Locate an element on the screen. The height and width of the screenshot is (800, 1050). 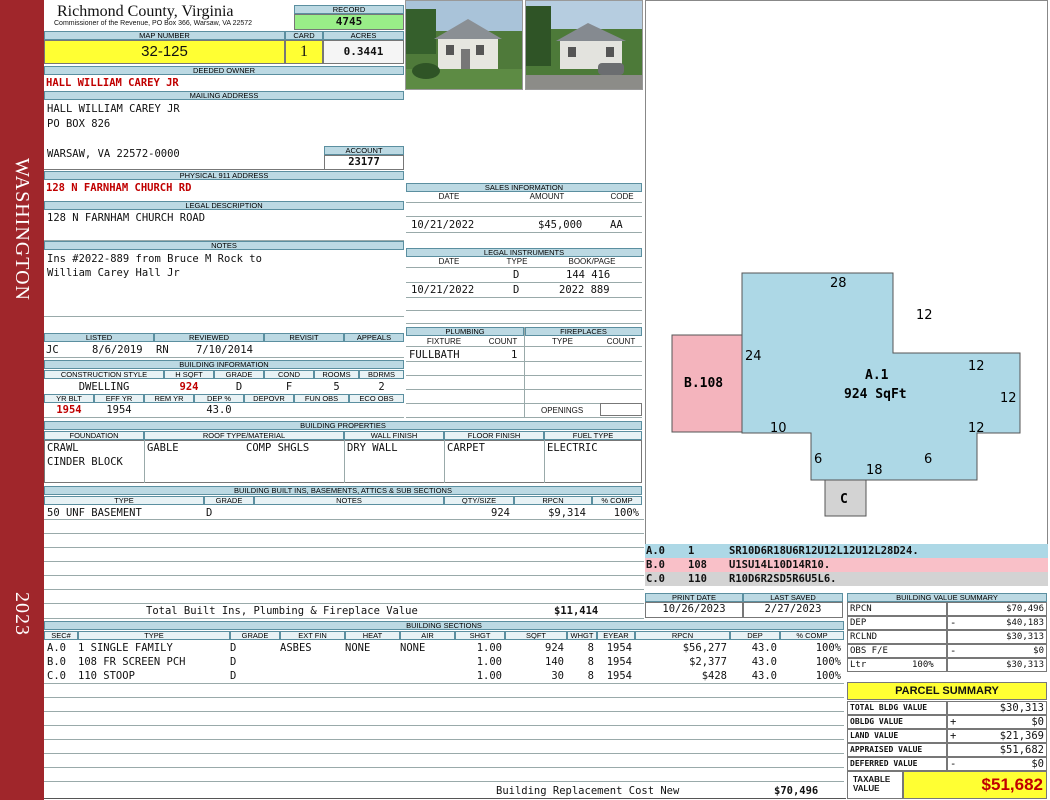
sec-row-2-col-10: $428 is located at coordinates (714, 676).